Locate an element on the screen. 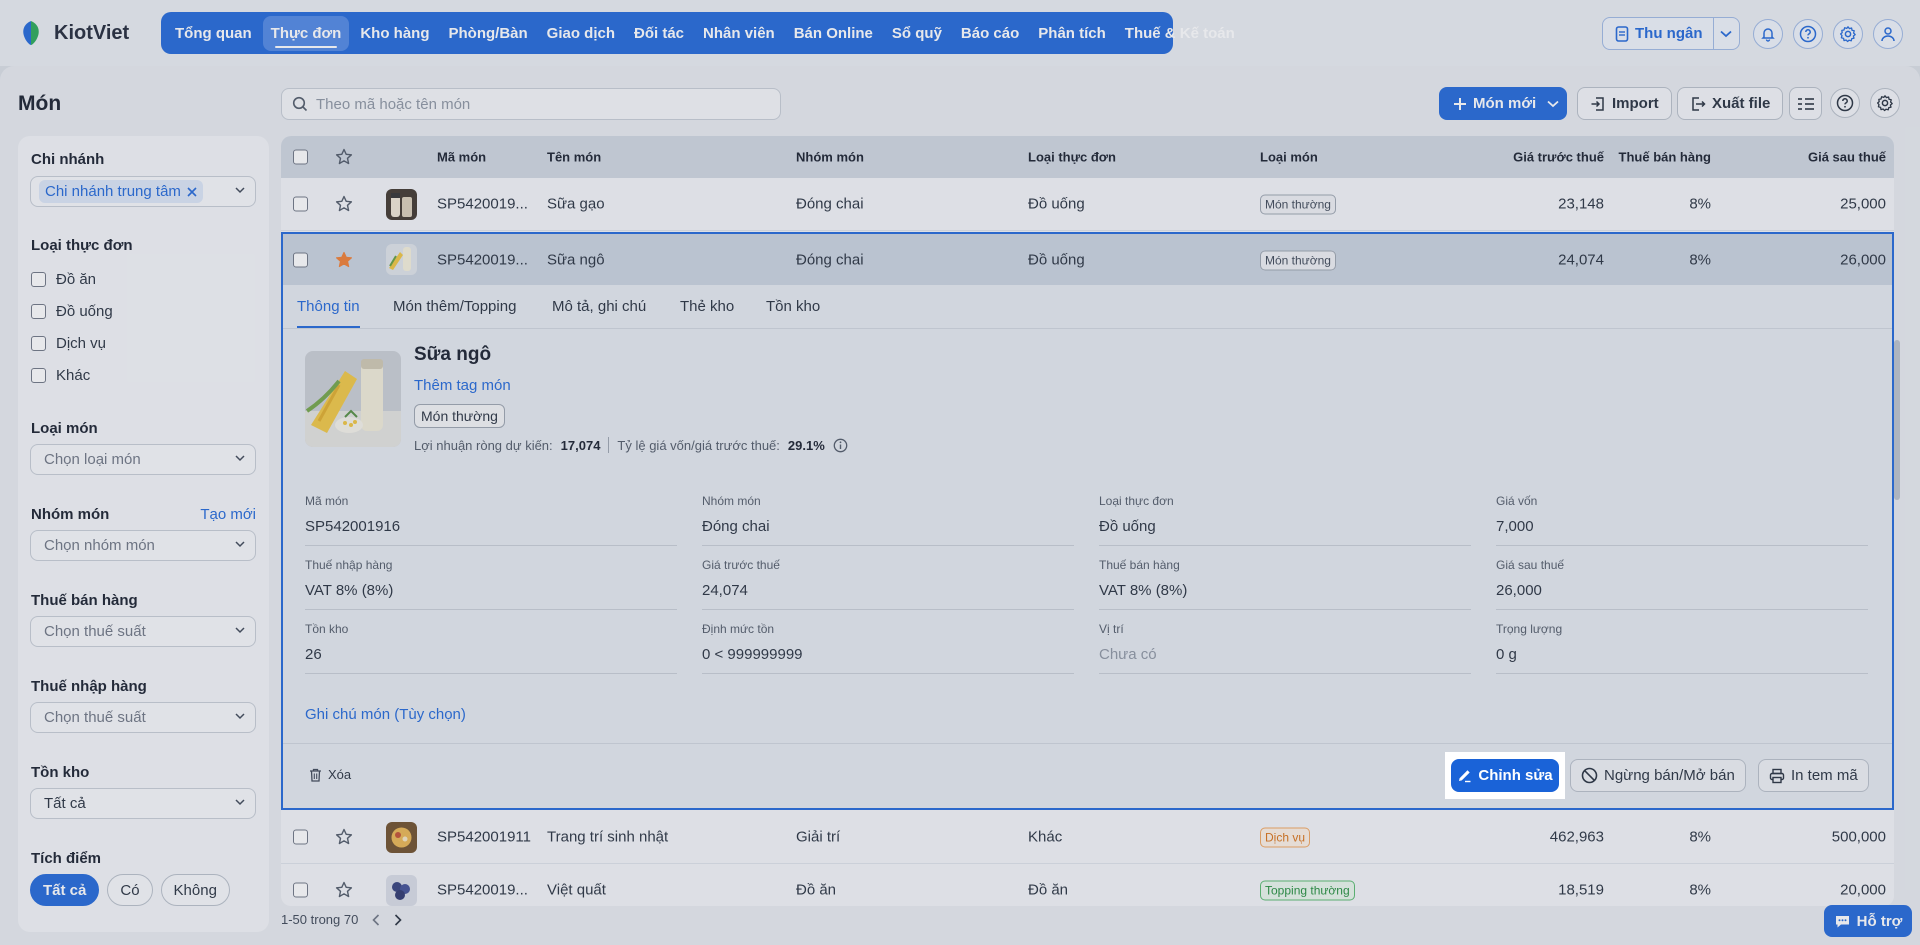 This screenshot has height=945, width=1920. nav-item-so-quy: Sổ quỹ is located at coordinates (917, 33).